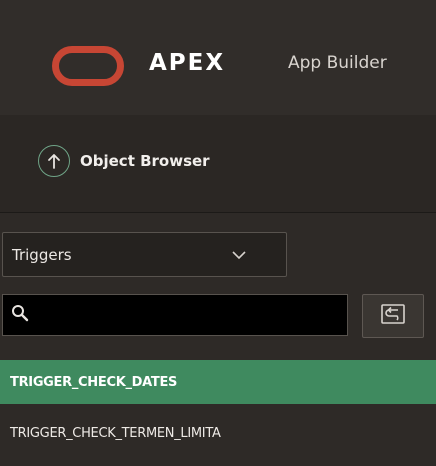 Image resolution: width=436 pixels, height=466 pixels. Describe the element at coordinates (144, 254) in the screenshot. I see `object-type-select: Triggers` at that location.